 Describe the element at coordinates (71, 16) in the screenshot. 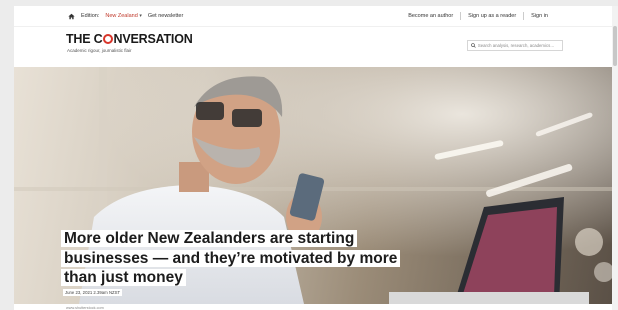

I see `home-icon` at that location.